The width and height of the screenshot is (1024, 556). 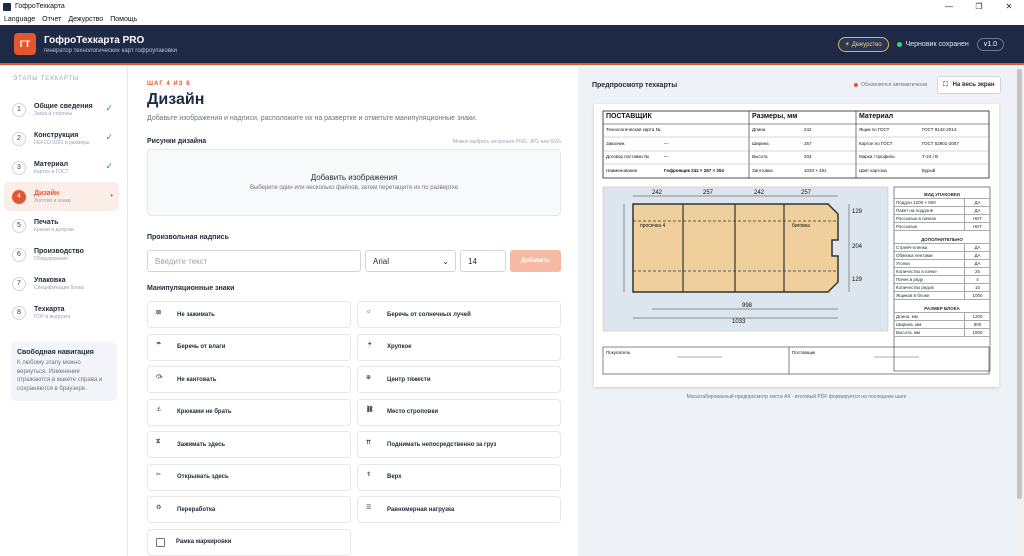 I want to click on sign-toggle-clamp-here: ⧖ Зажимать здесь, so click(x=249, y=444).